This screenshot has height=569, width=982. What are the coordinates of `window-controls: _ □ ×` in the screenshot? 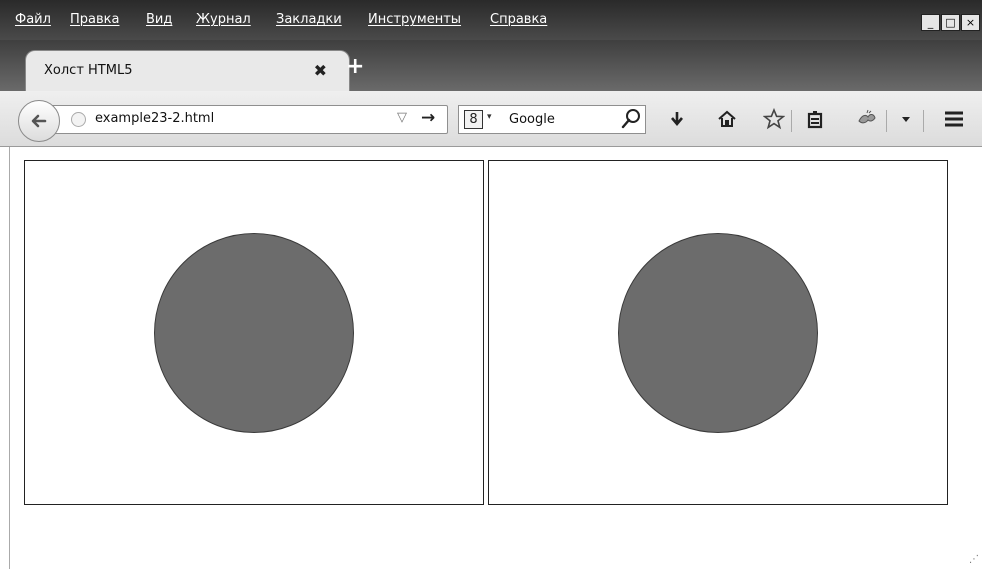 It's located at (950, 22).